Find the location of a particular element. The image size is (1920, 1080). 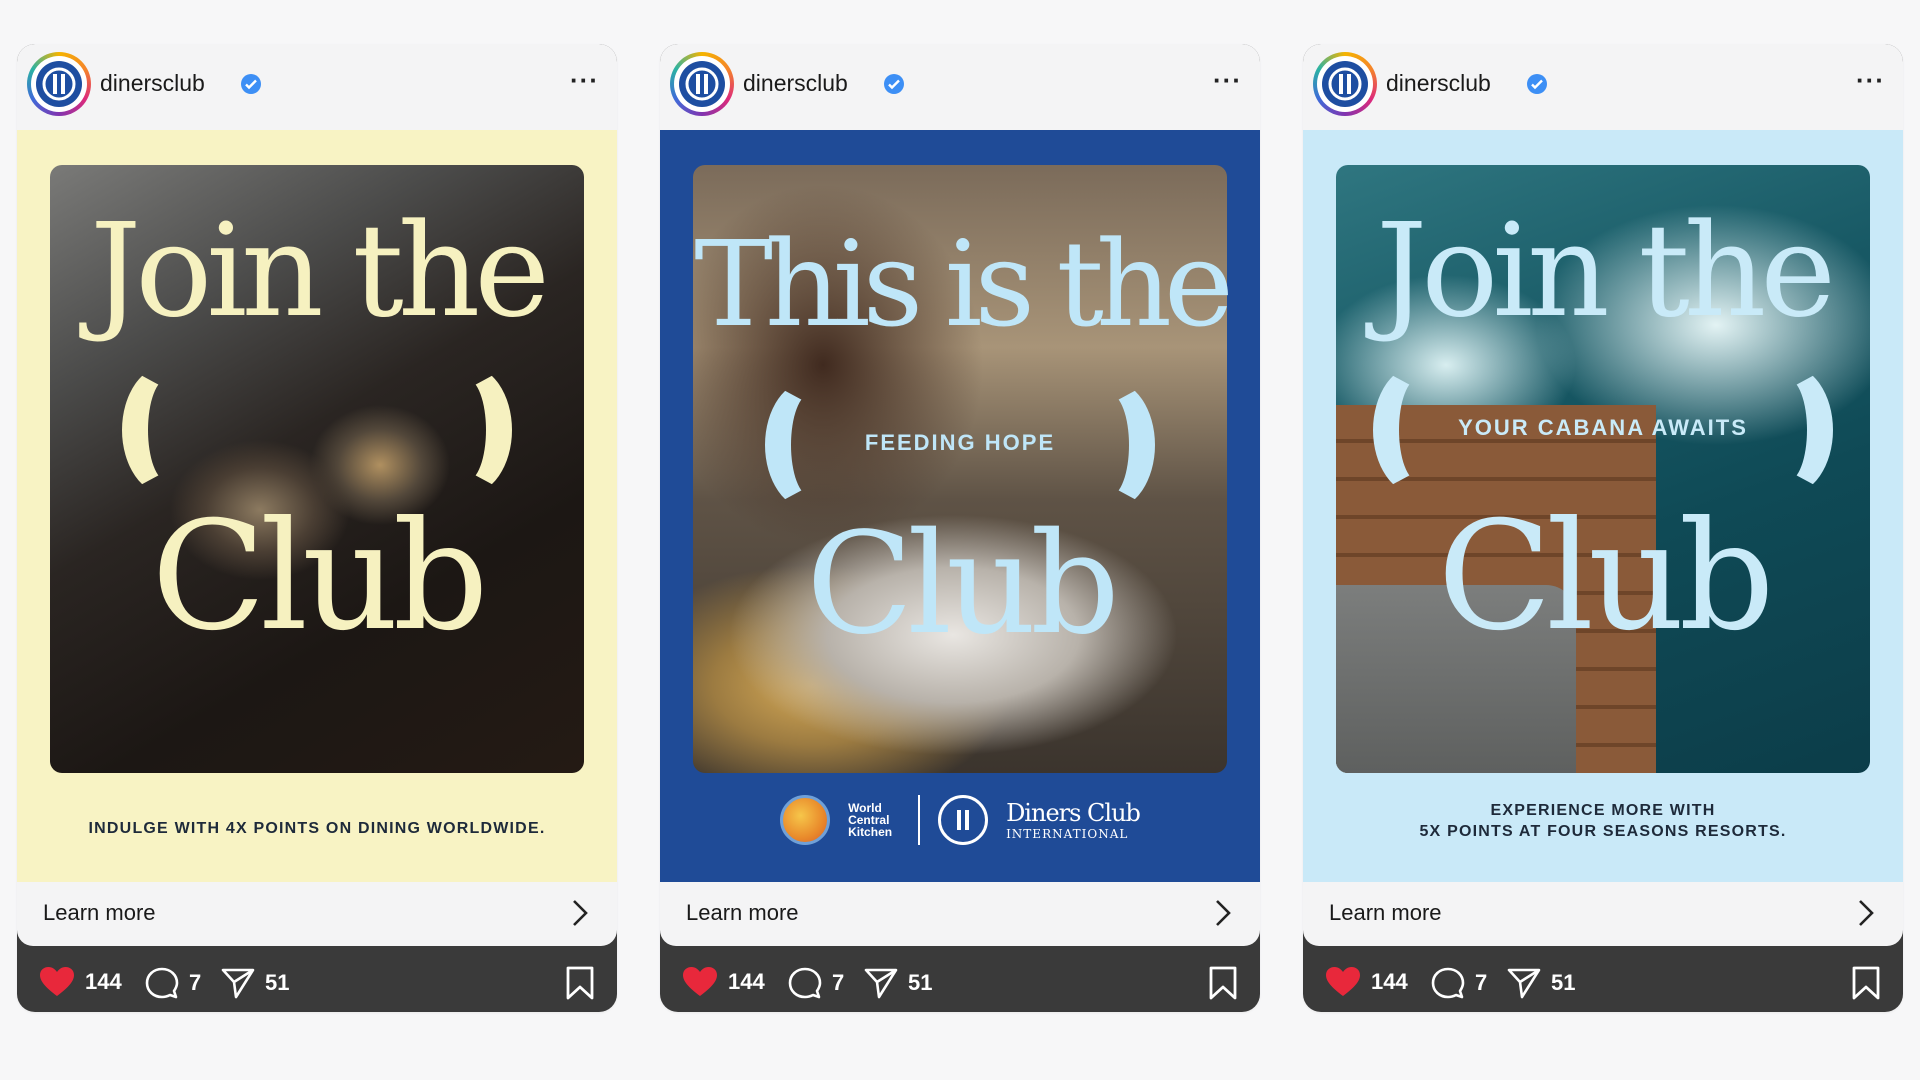

diners-club-wordmark: Diners Club INTERNATIONAL is located at coordinates (1073, 820).